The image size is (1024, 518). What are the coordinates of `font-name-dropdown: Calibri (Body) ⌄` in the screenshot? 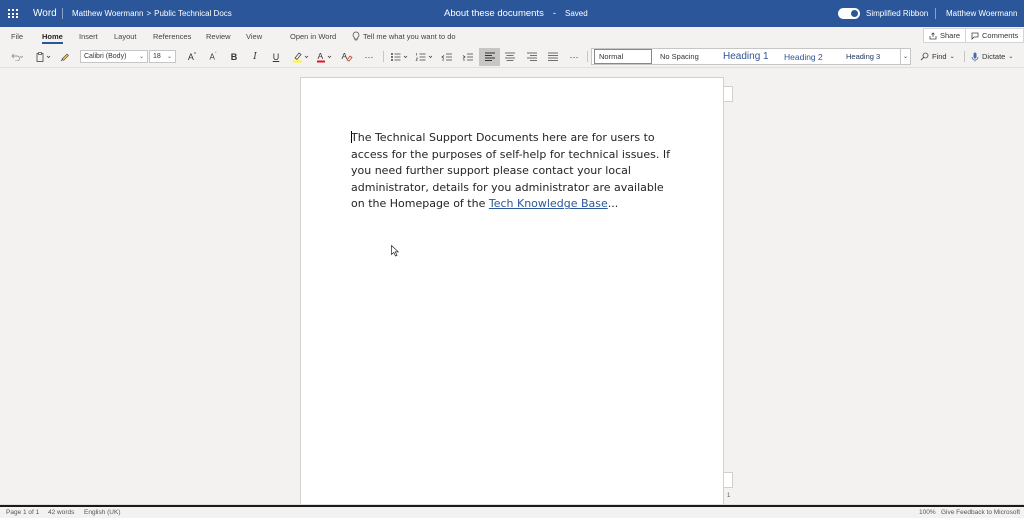 It's located at (114, 56).